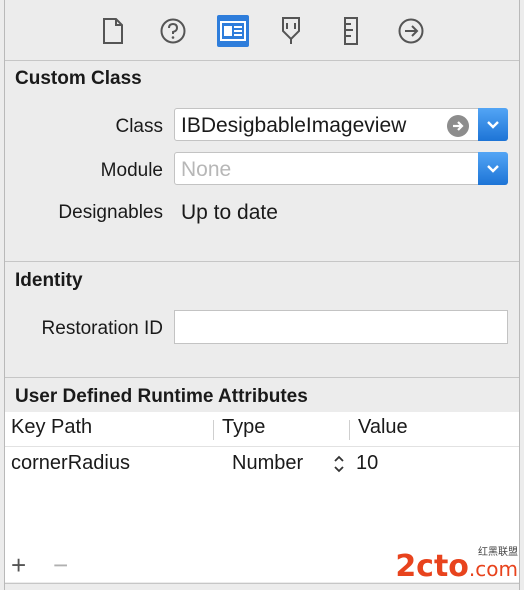 The image size is (524, 590). I want to click on runtime-attributes-title: User Defined Runtime Attributes, so click(161, 396).